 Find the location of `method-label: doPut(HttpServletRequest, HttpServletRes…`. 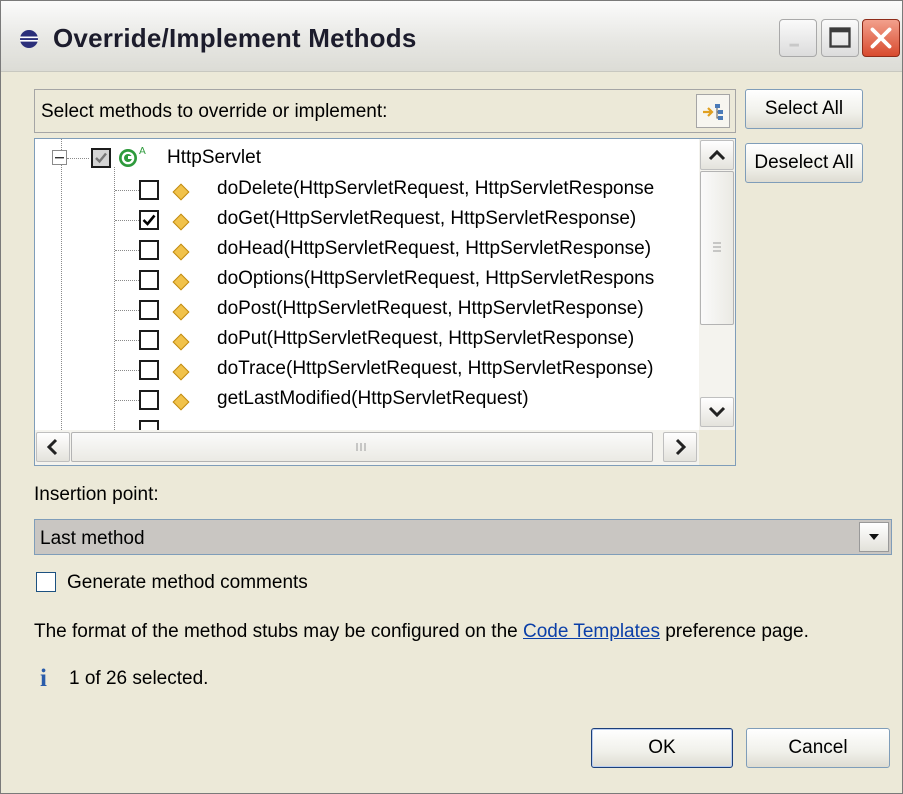

method-label: doPut(HttpServletRequest, HttpServletRes… is located at coordinates (426, 338).